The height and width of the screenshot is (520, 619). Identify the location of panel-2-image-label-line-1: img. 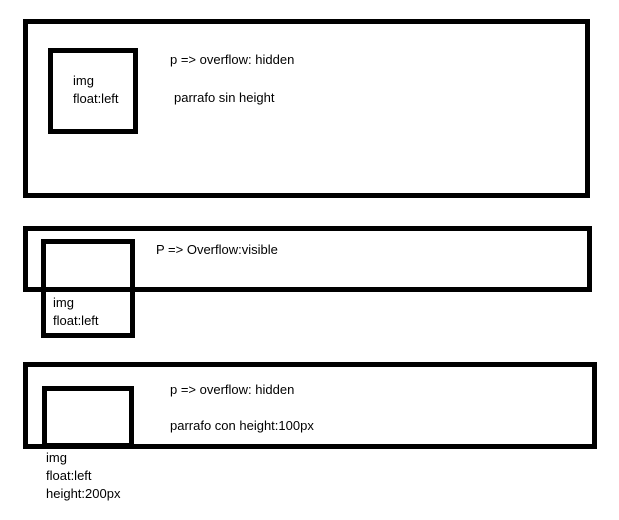
(63, 302).